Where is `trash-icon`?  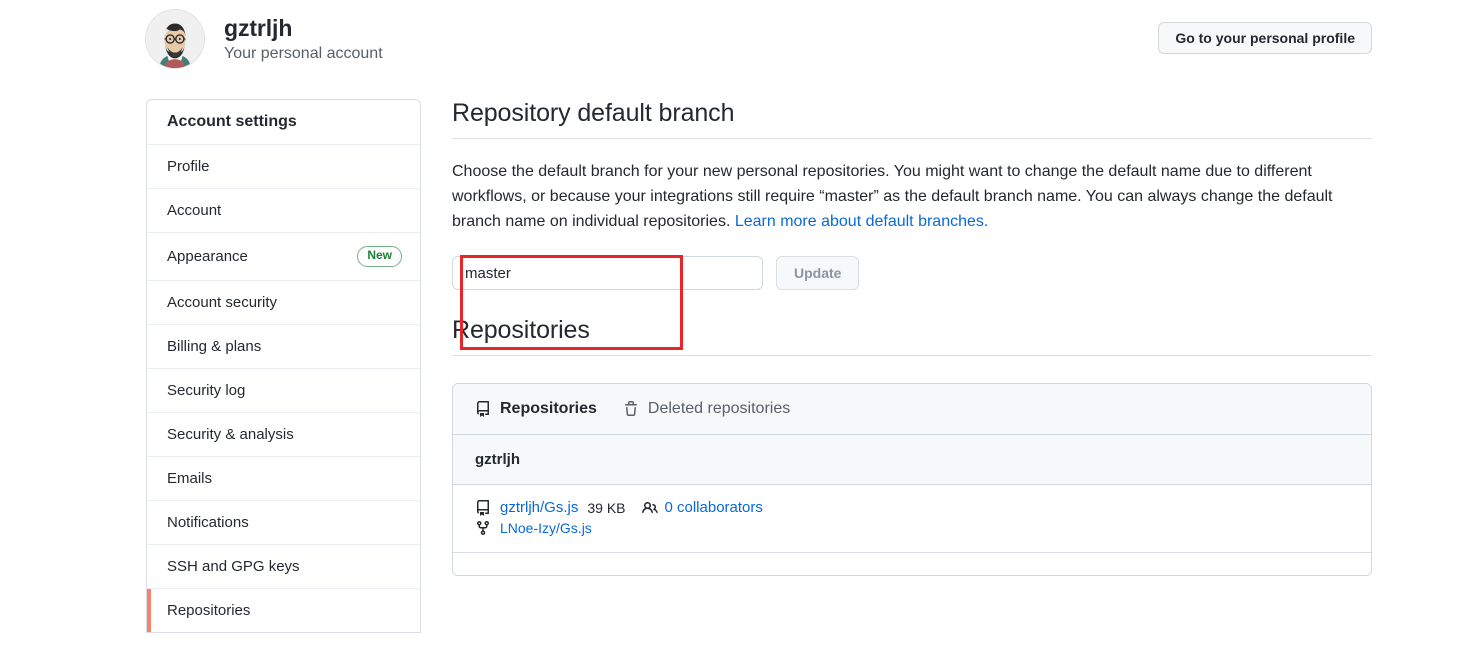 trash-icon is located at coordinates (630, 409).